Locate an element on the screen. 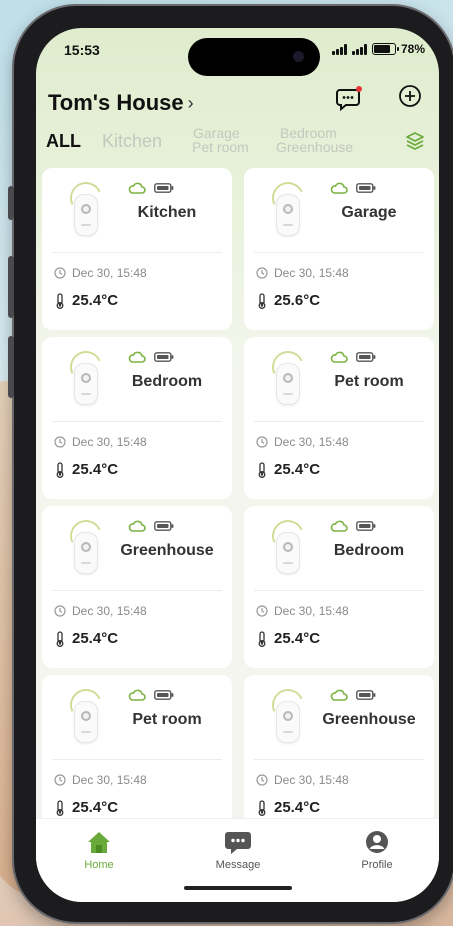  home-indicator is located at coordinates (238, 888).